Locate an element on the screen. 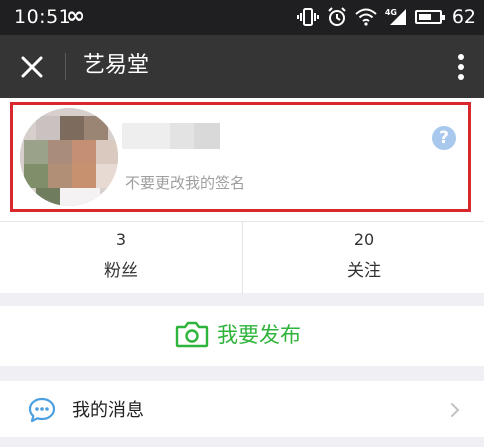 This screenshot has height=447, width=484. avatar is located at coordinates (69, 157).